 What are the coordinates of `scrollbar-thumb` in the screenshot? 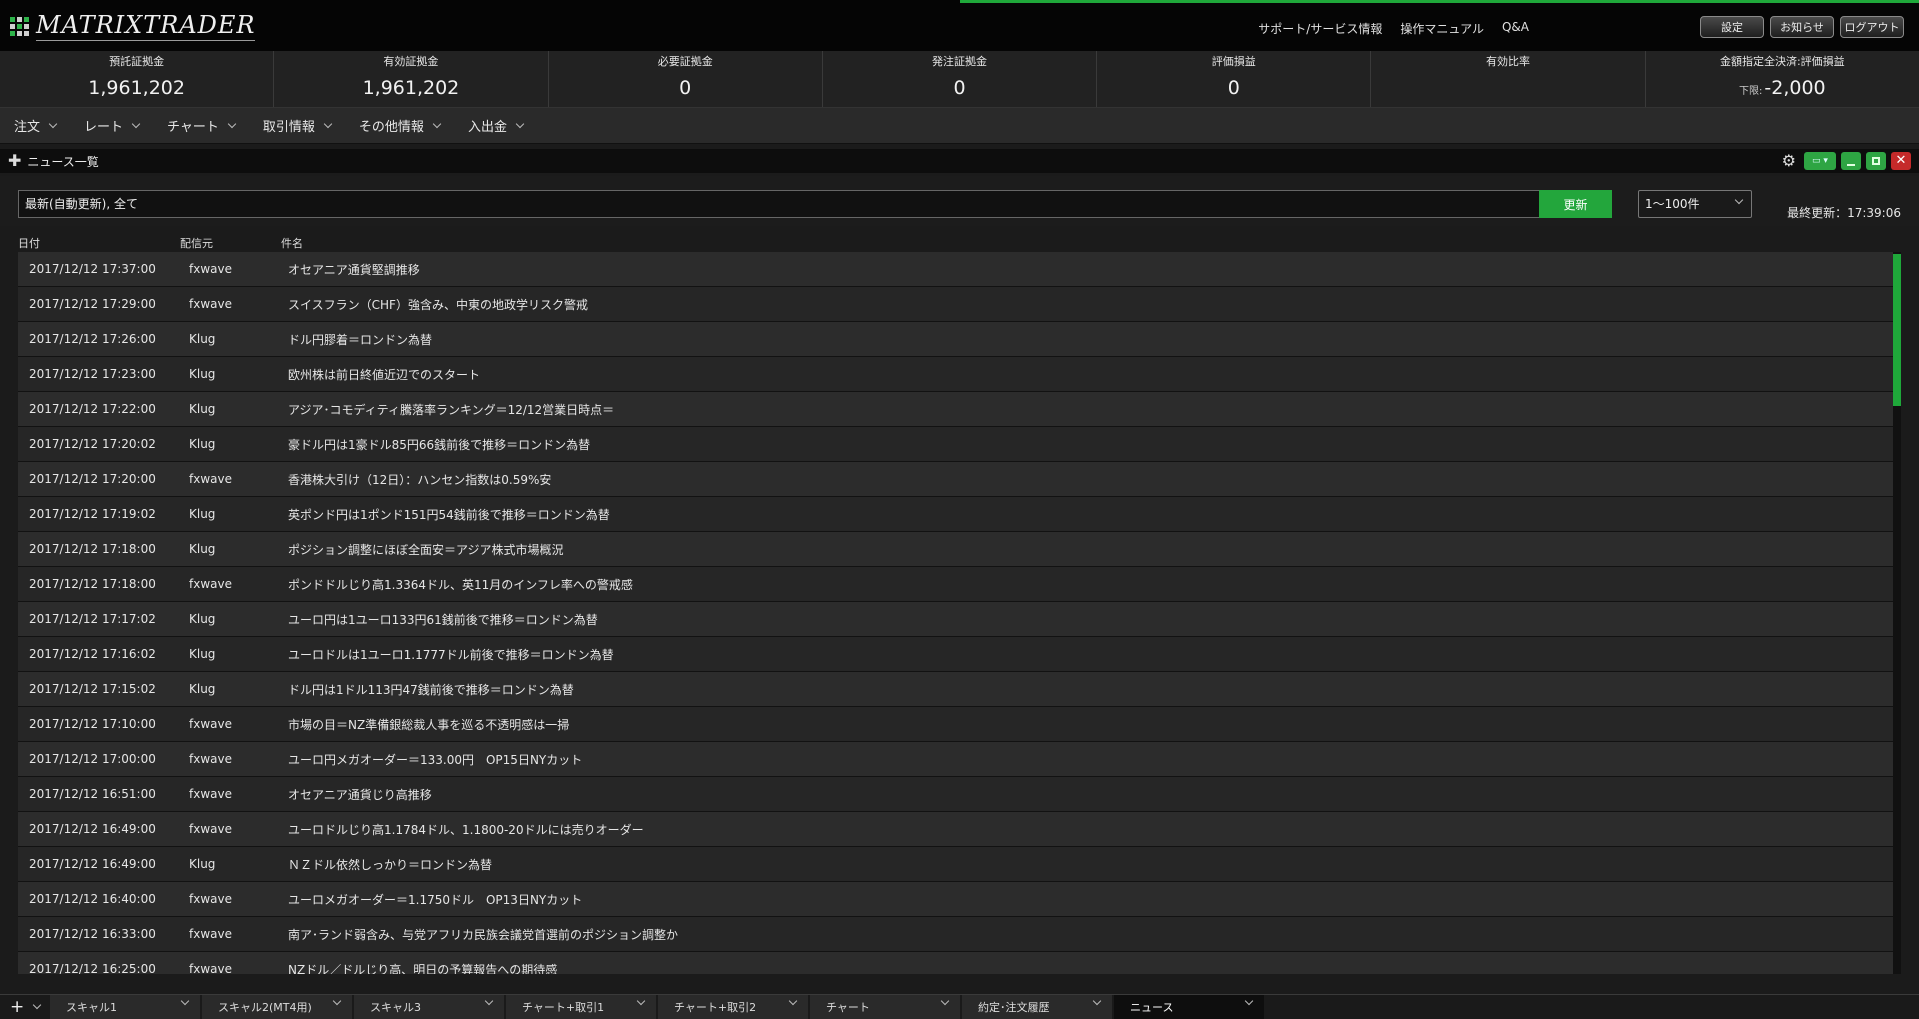 It's located at (1897, 330).